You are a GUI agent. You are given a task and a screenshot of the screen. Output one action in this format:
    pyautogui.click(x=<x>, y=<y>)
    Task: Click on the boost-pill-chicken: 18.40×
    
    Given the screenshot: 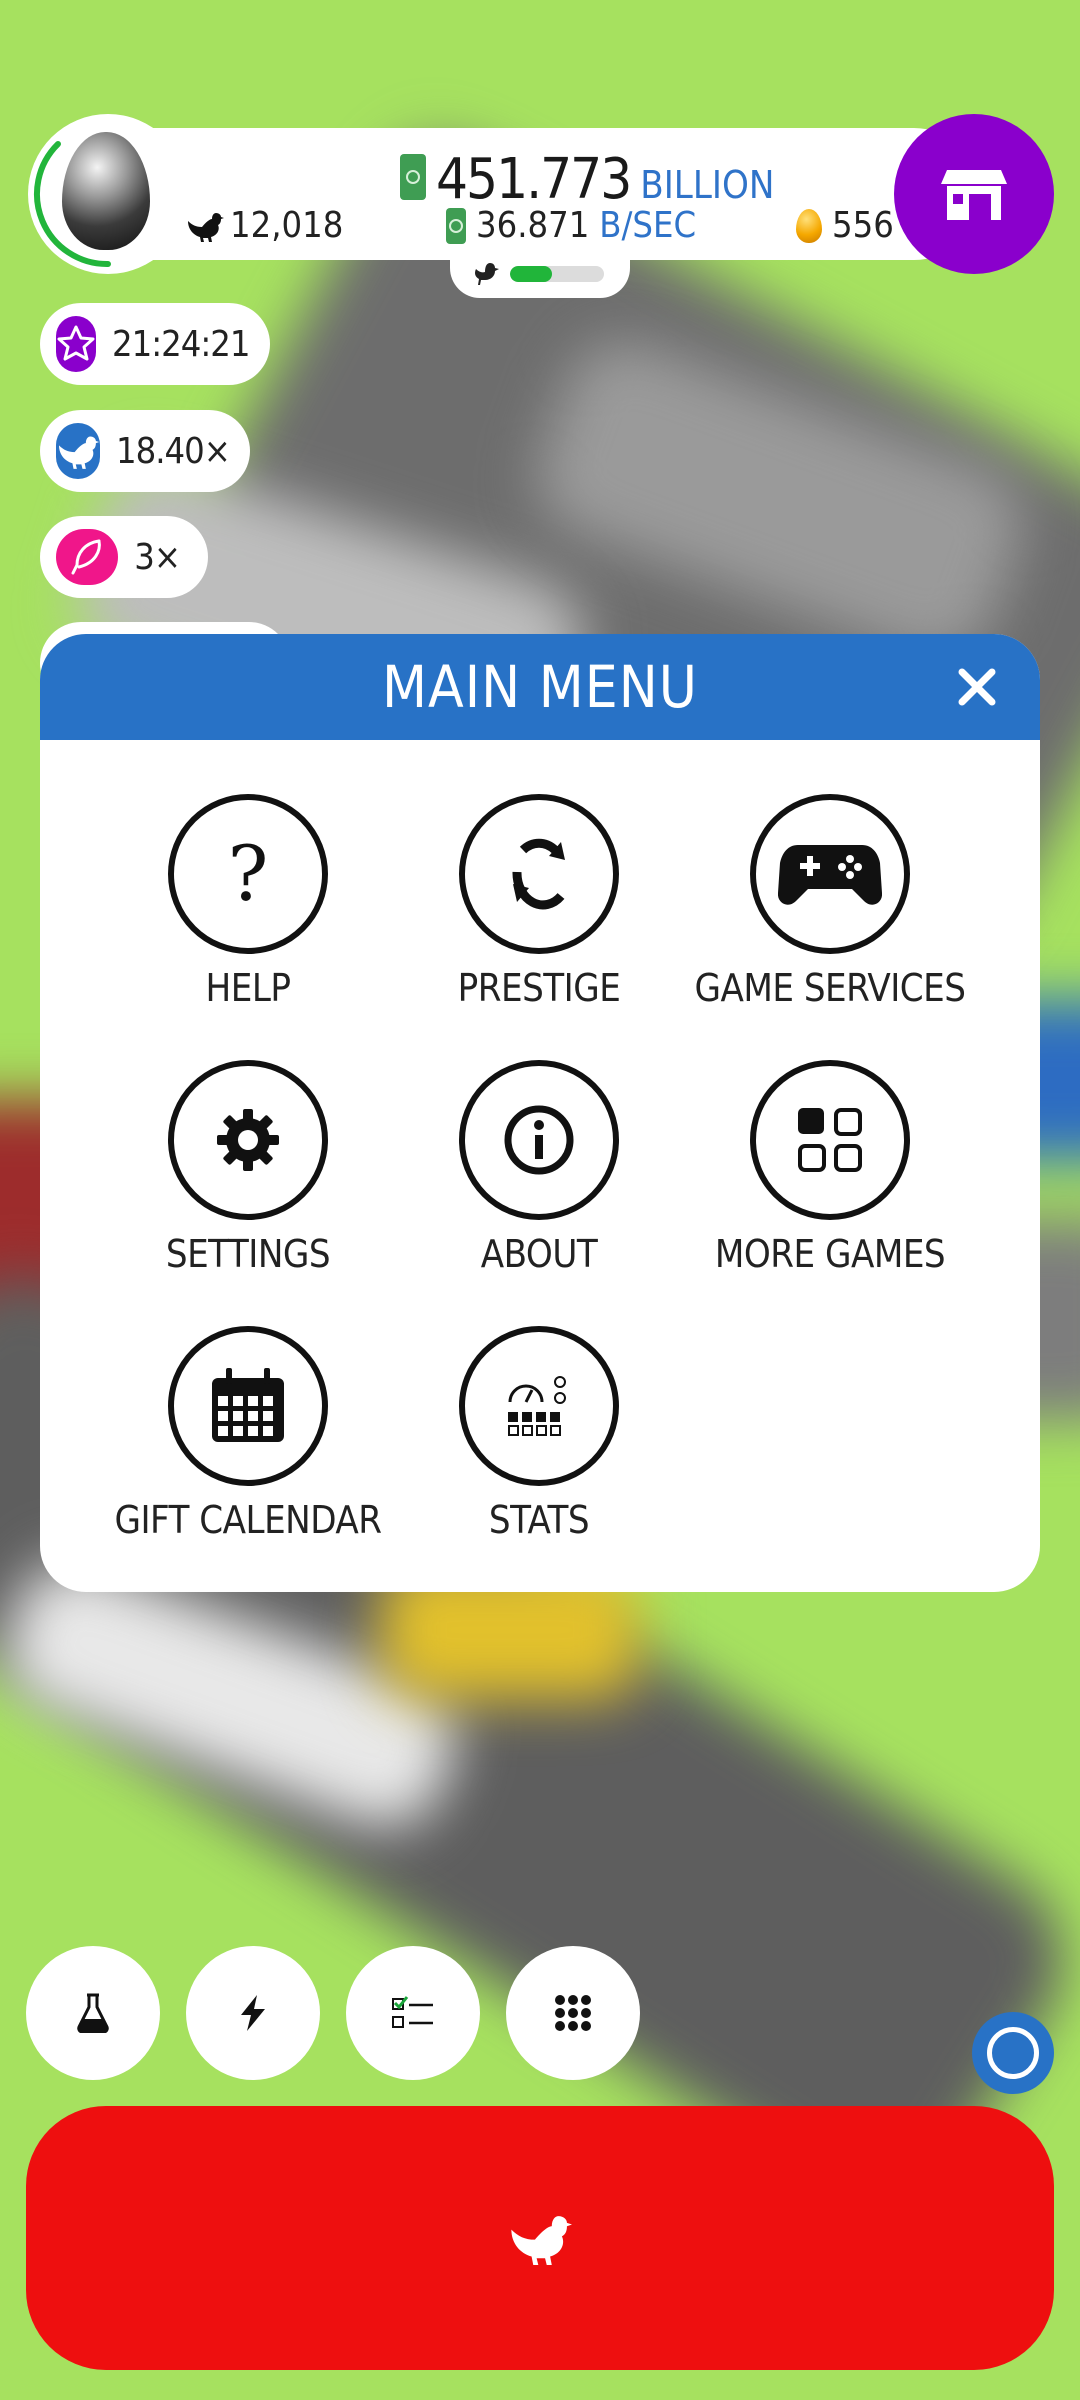 What is the action you would take?
    pyautogui.click(x=145, y=451)
    